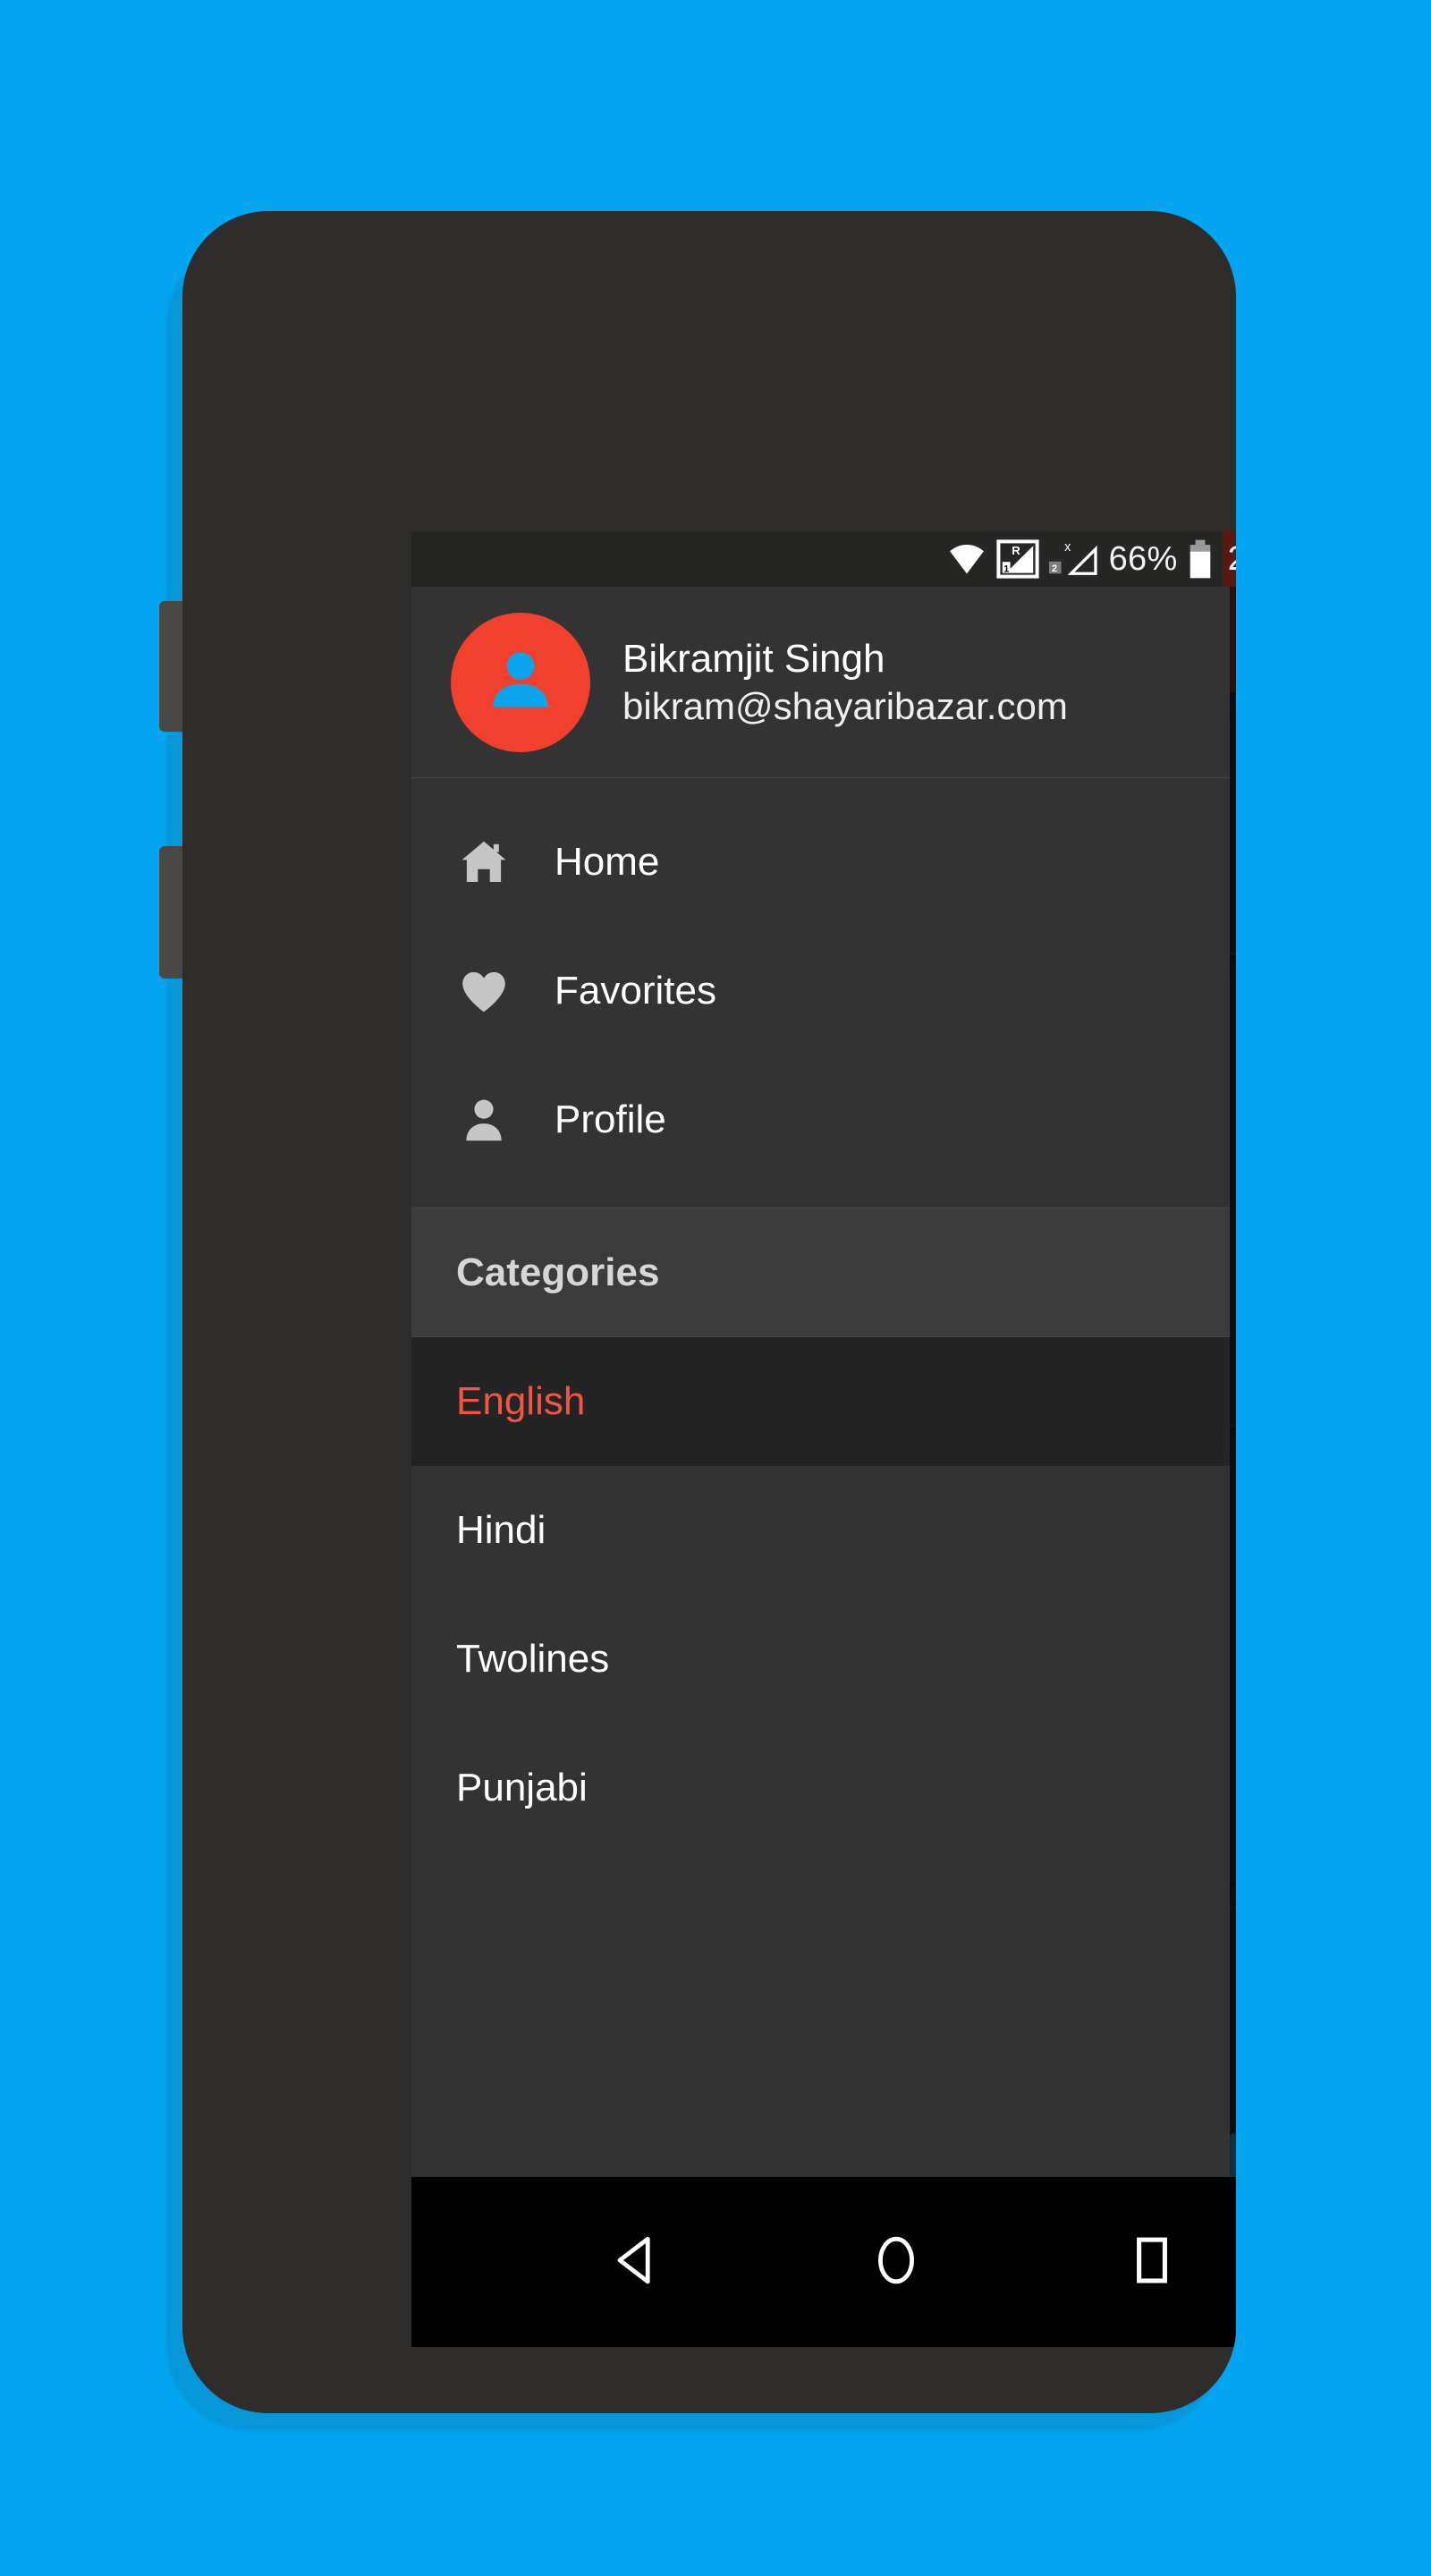 The image size is (1431, 2576). Describe the element at coordinates (521, 1401) in the screenshot. I see `category-label: English` at that location.